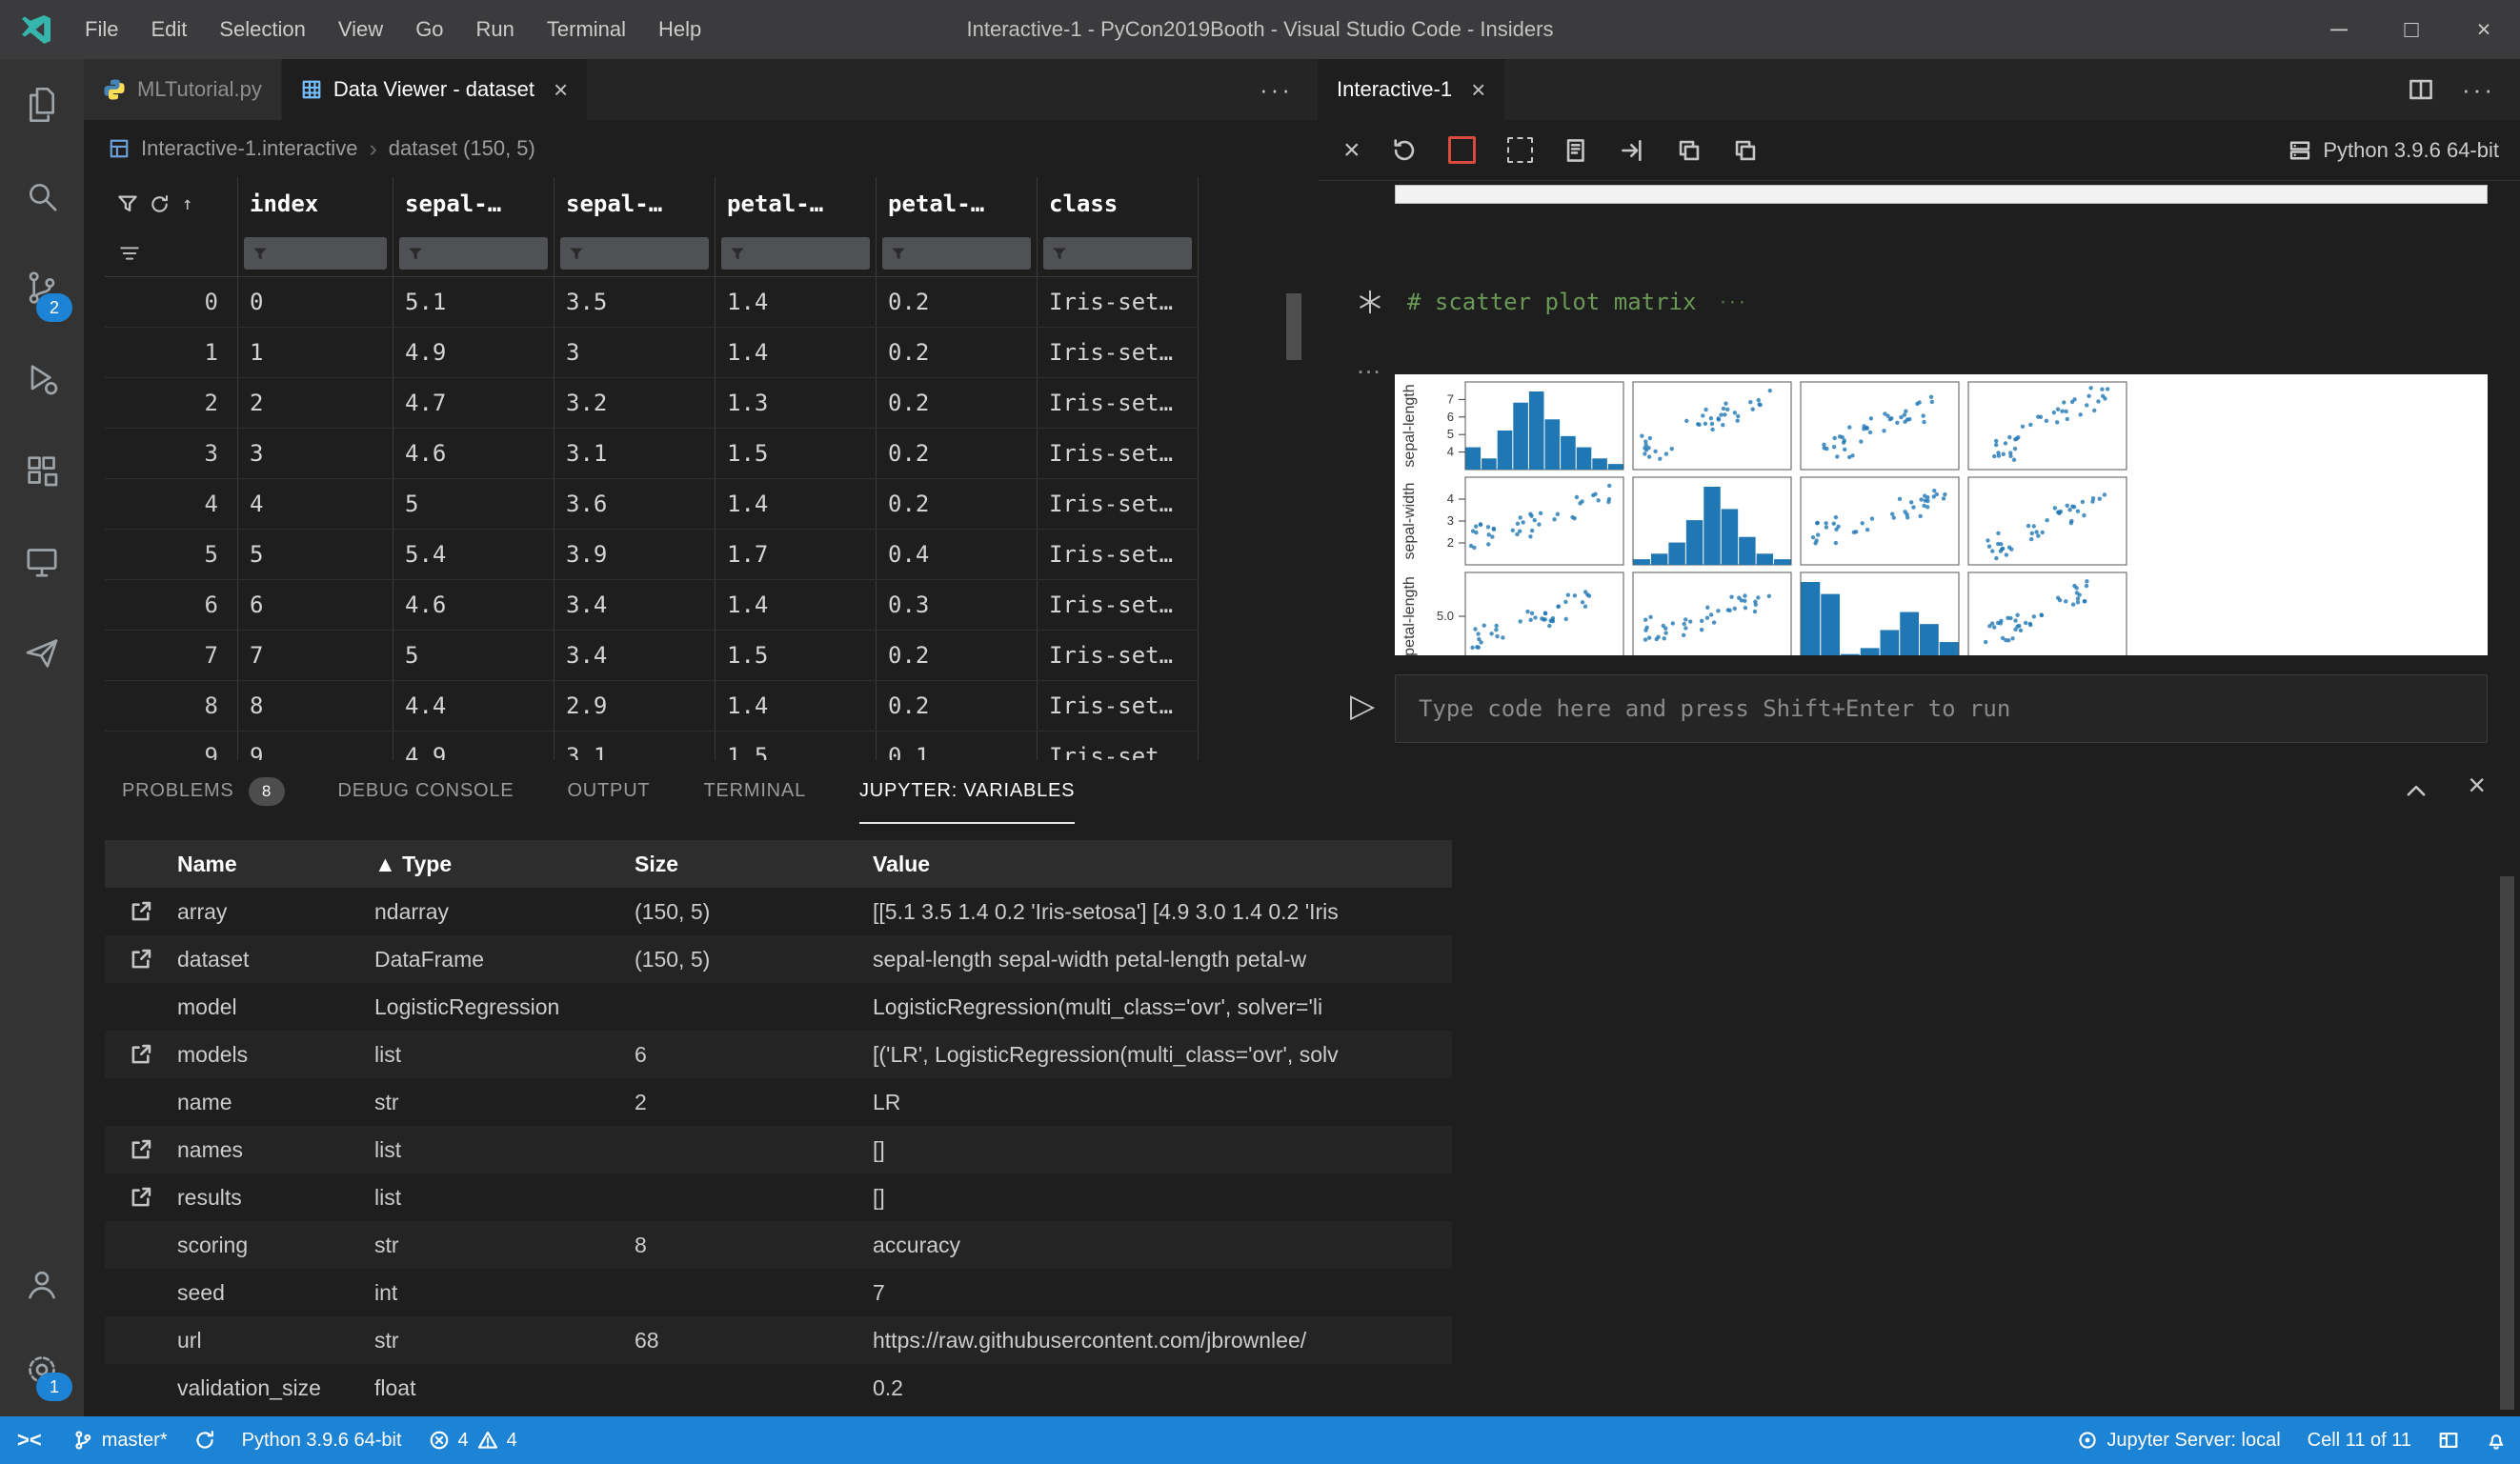  Describe the element at coordinates (2448, 1440) in the screenshot. I see `layout-button` at that location.